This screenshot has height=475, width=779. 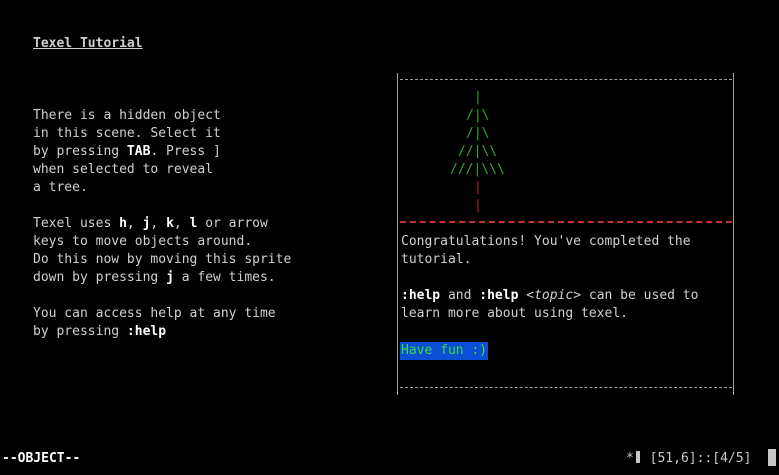 I want to click on box-separator, so click(x=566, y=222).